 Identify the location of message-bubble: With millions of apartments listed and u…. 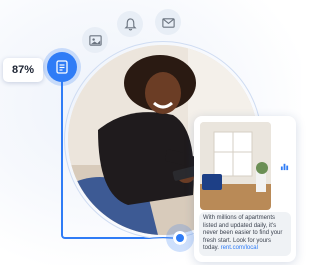
(245, 234).